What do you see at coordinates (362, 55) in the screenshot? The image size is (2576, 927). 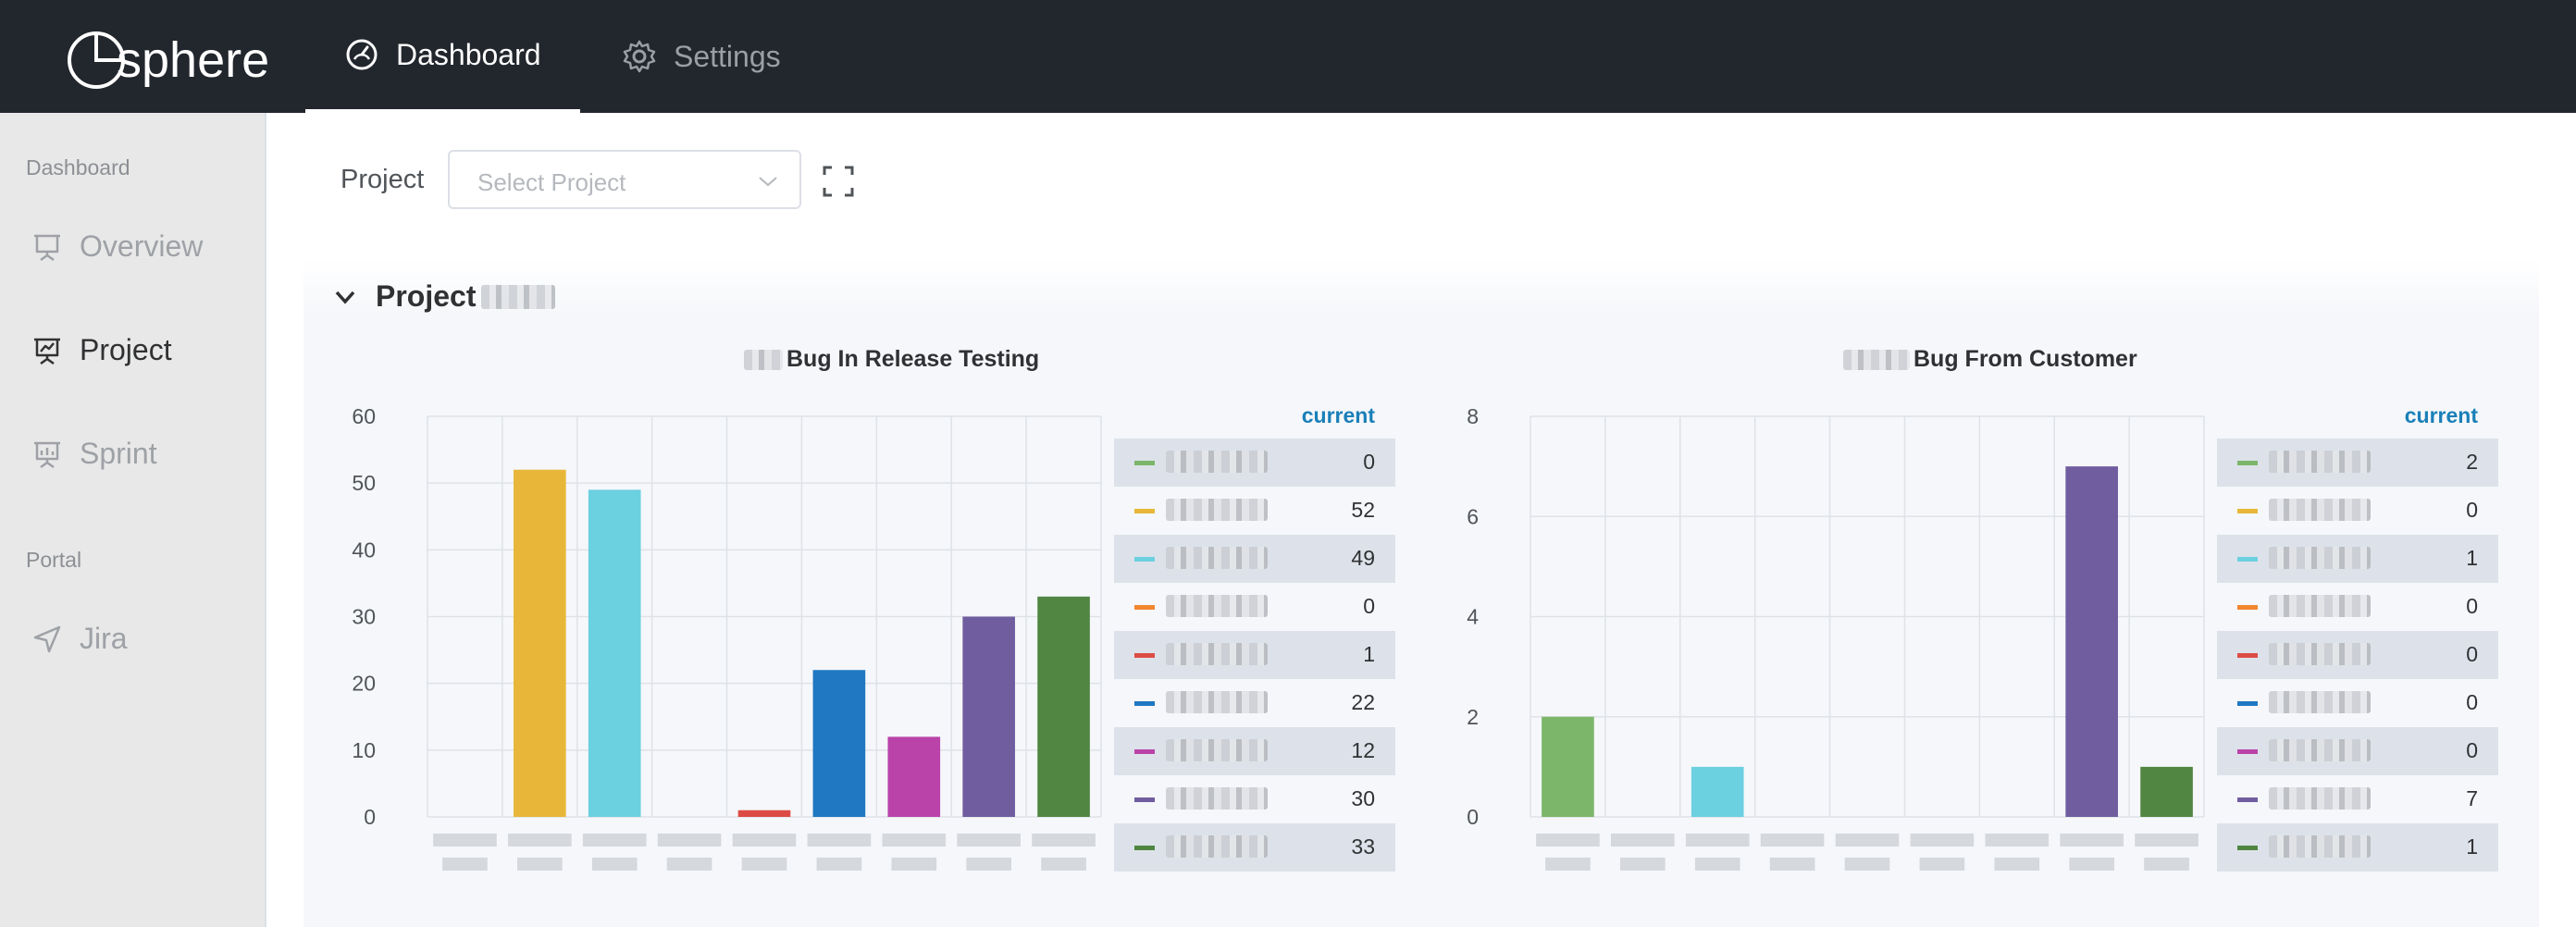 I see `gauge-icon` at bounding box center [362, 55].